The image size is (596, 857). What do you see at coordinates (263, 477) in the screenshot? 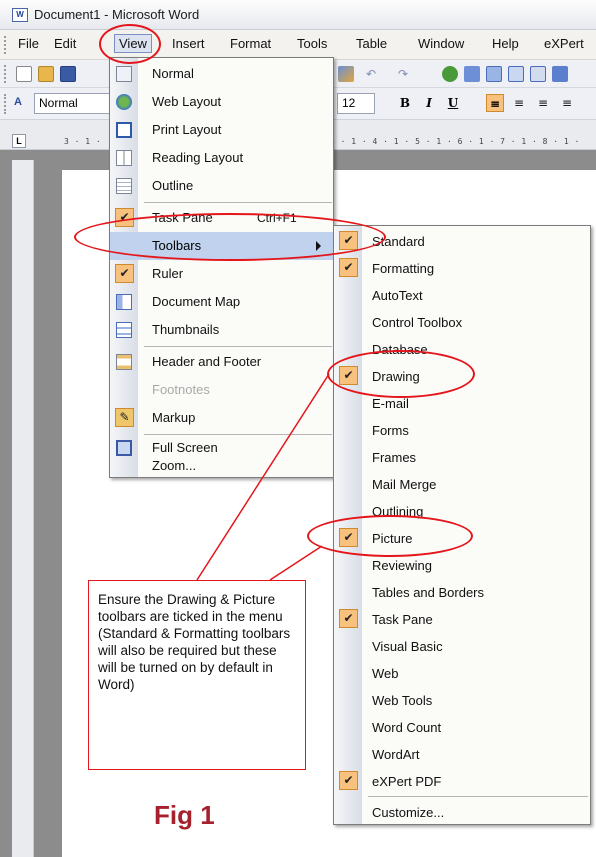
I see `connector-line-drawing` at bounding box center [263, 477].